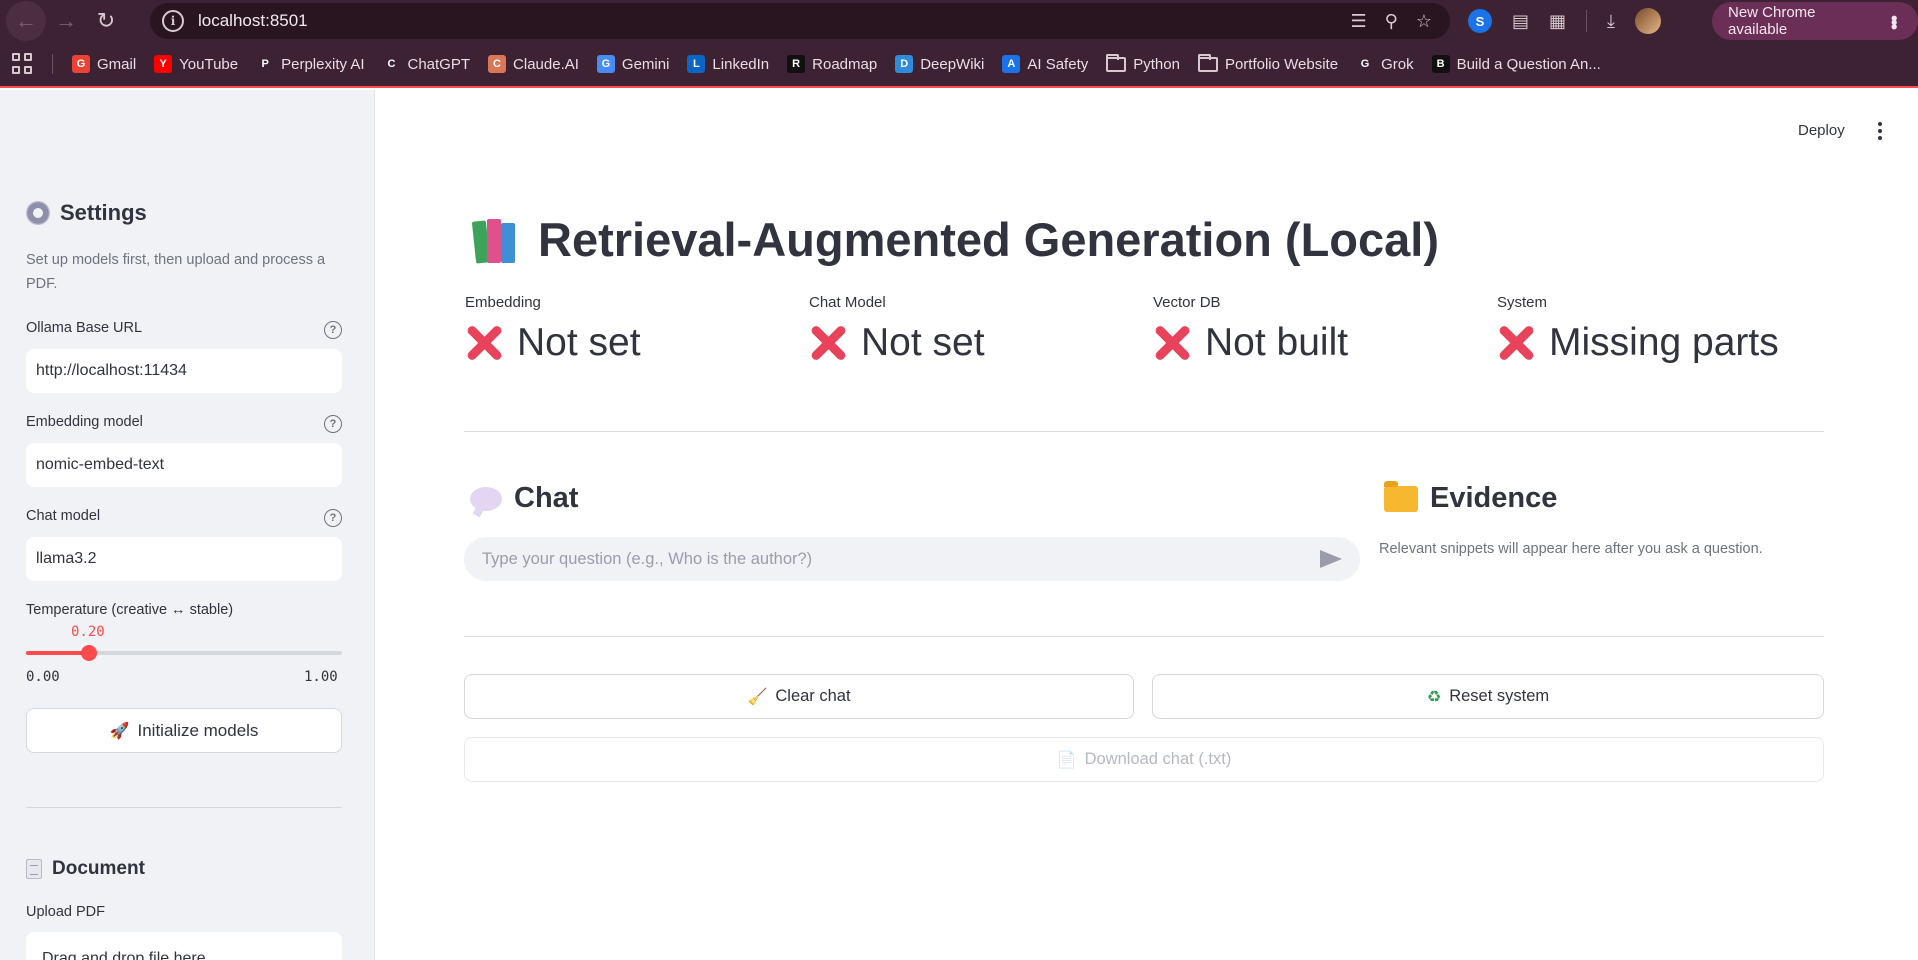 The image size is (1918, 960). Describe the element at coordinates (184, 559) in the screenshot. I see `chat-model-input: llama3.2` at that location.